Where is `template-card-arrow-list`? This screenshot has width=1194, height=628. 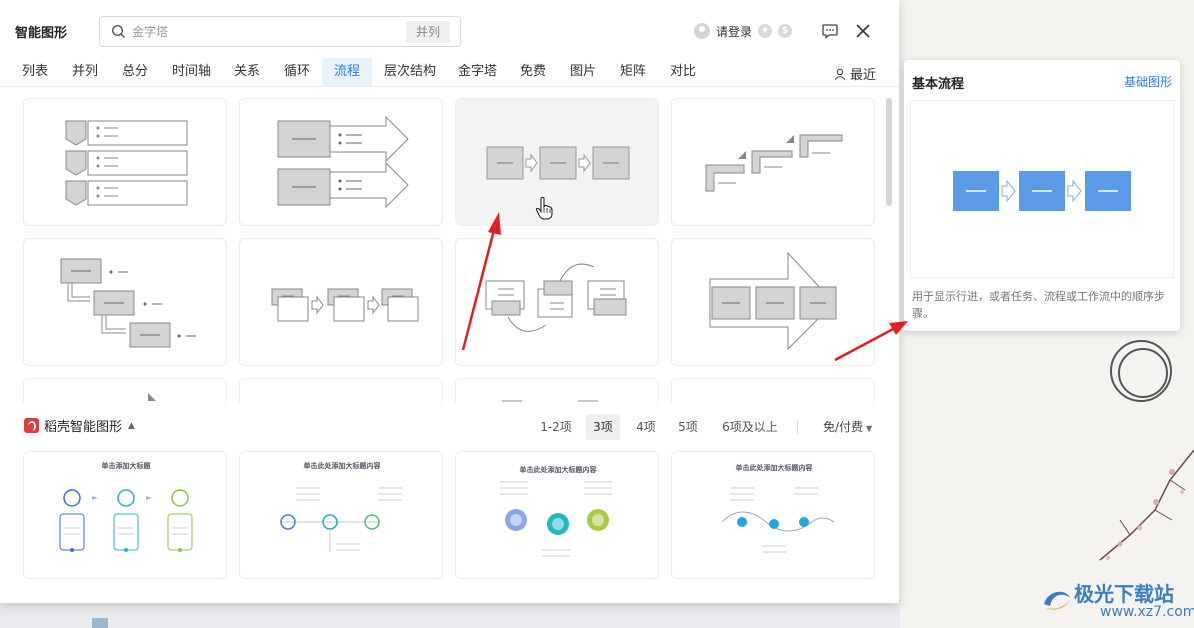 template-card-arrow-list is located at coordinates (341, 162).